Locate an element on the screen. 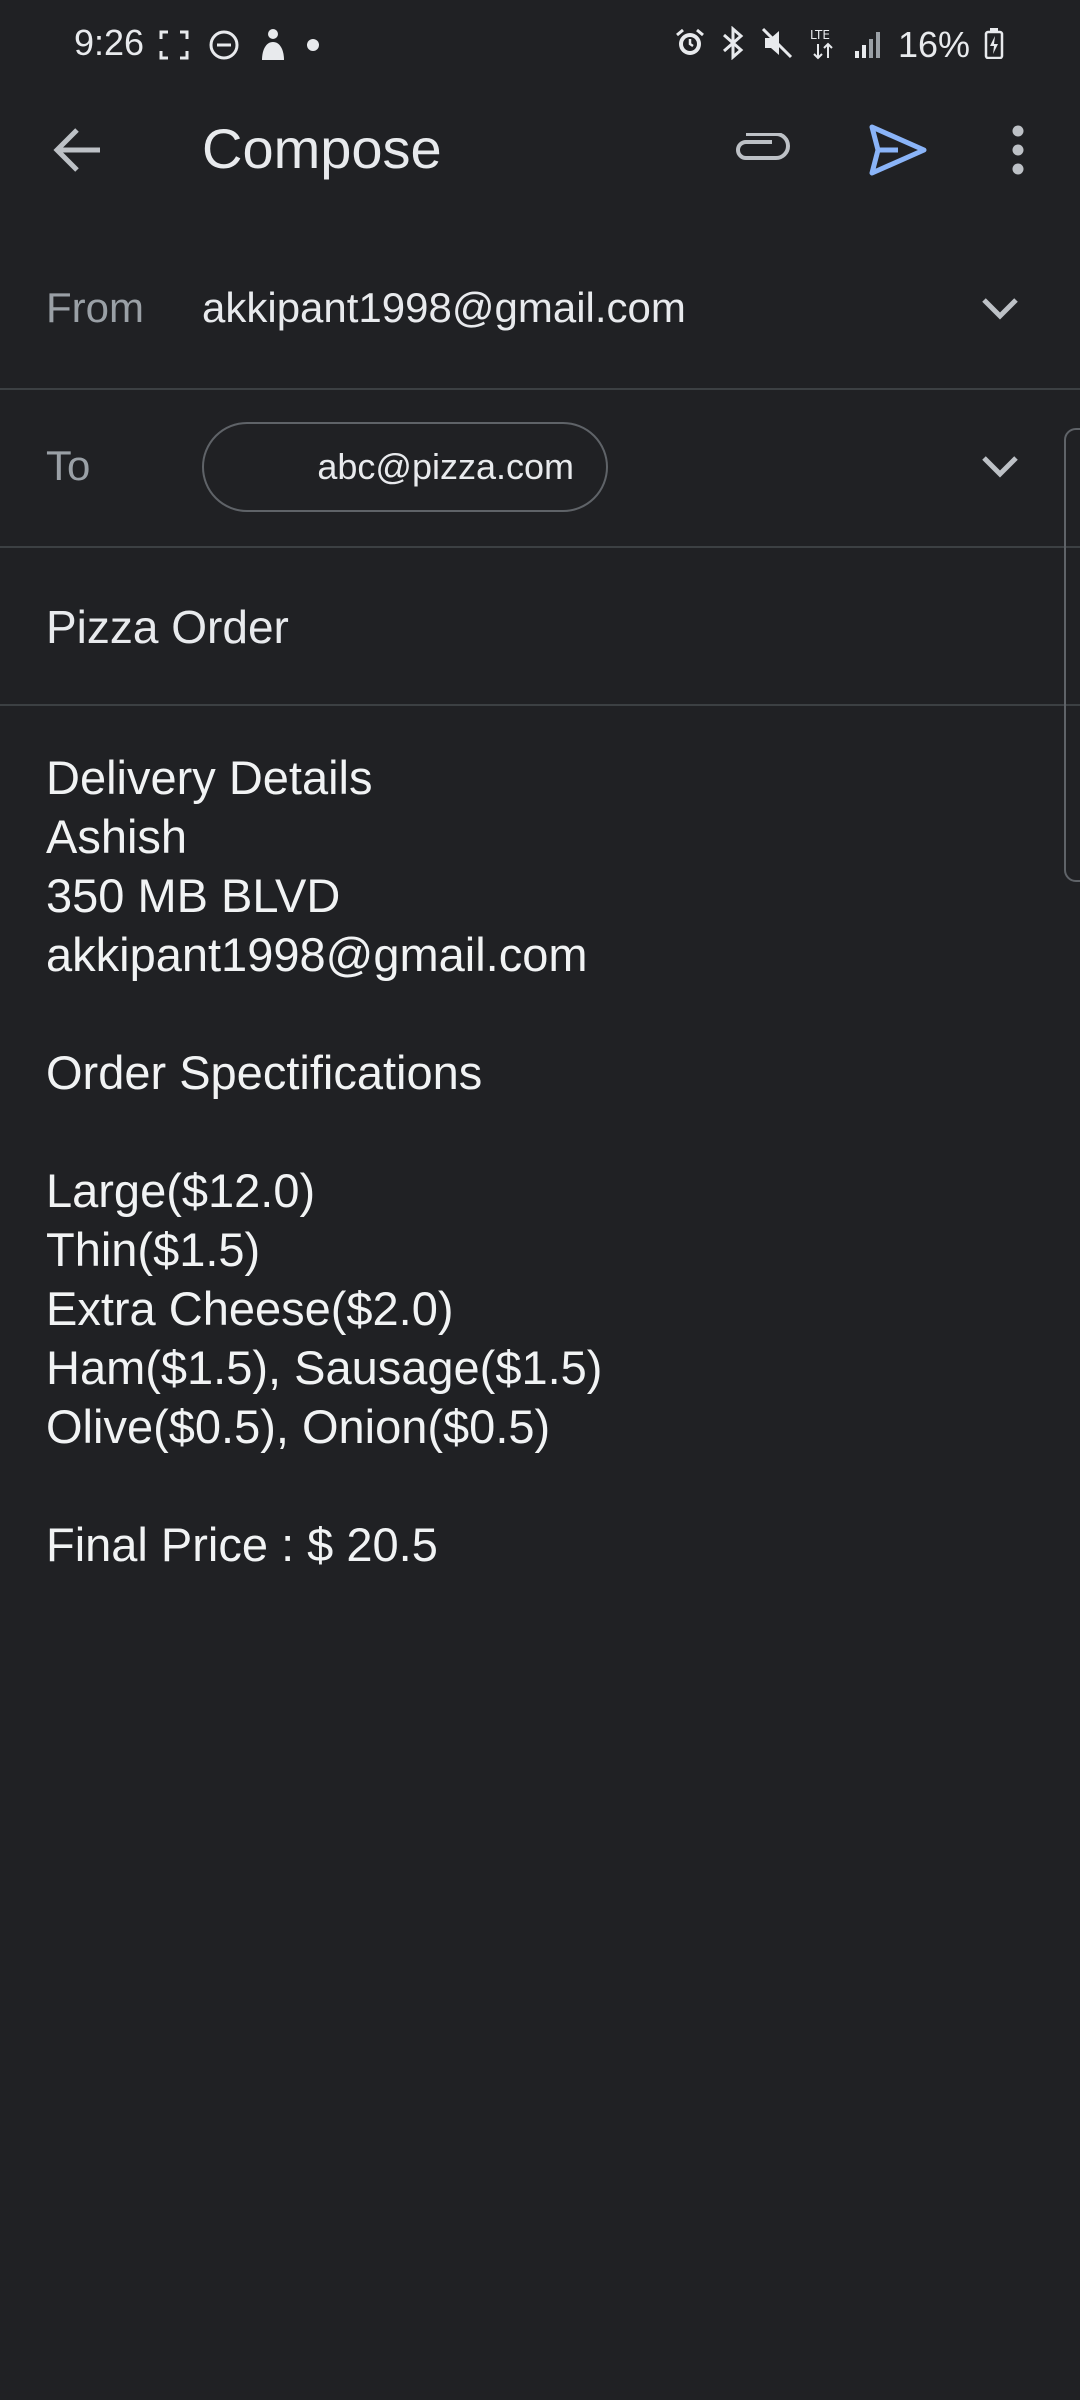 This screenshot has width=1080, height=2400. to-row: To abc@pizza.com is located at coordinates (540, 469).